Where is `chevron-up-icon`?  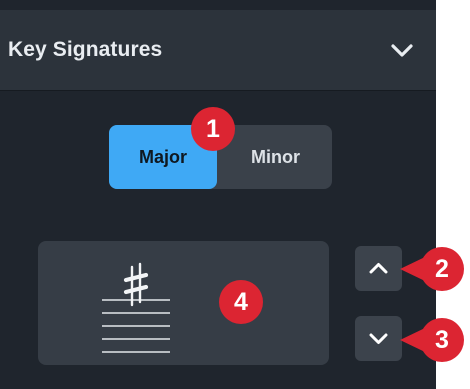 chevron-up-icon is located at coordinates (378, 268).